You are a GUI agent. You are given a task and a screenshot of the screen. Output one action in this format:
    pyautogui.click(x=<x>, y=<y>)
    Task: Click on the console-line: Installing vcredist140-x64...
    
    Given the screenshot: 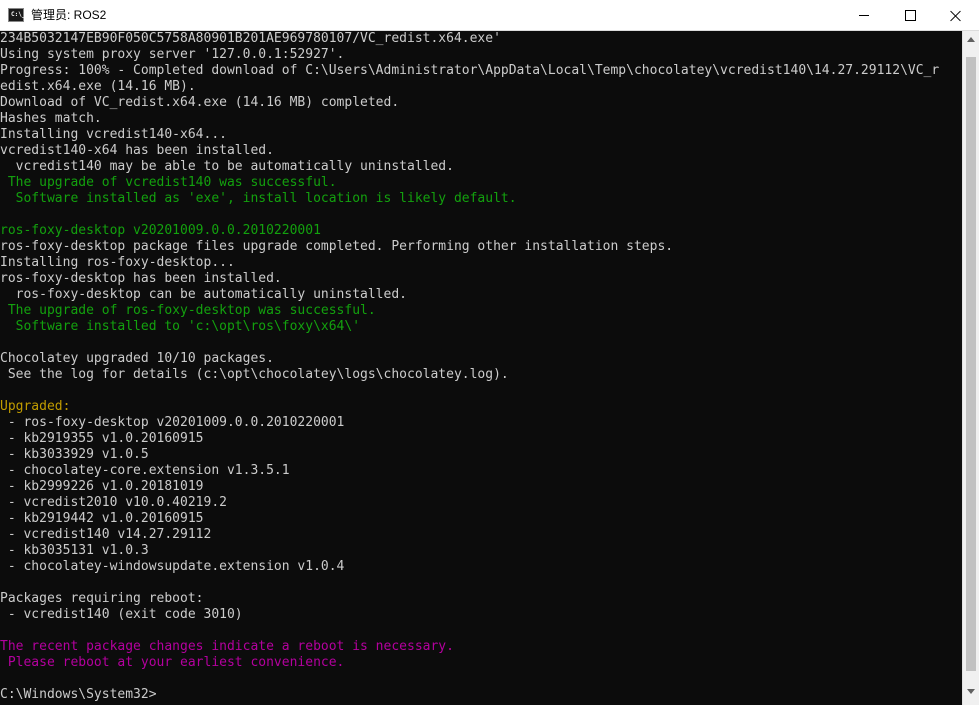 What is the action you would take?
    pyautogui.click(x=113, y=134)
    